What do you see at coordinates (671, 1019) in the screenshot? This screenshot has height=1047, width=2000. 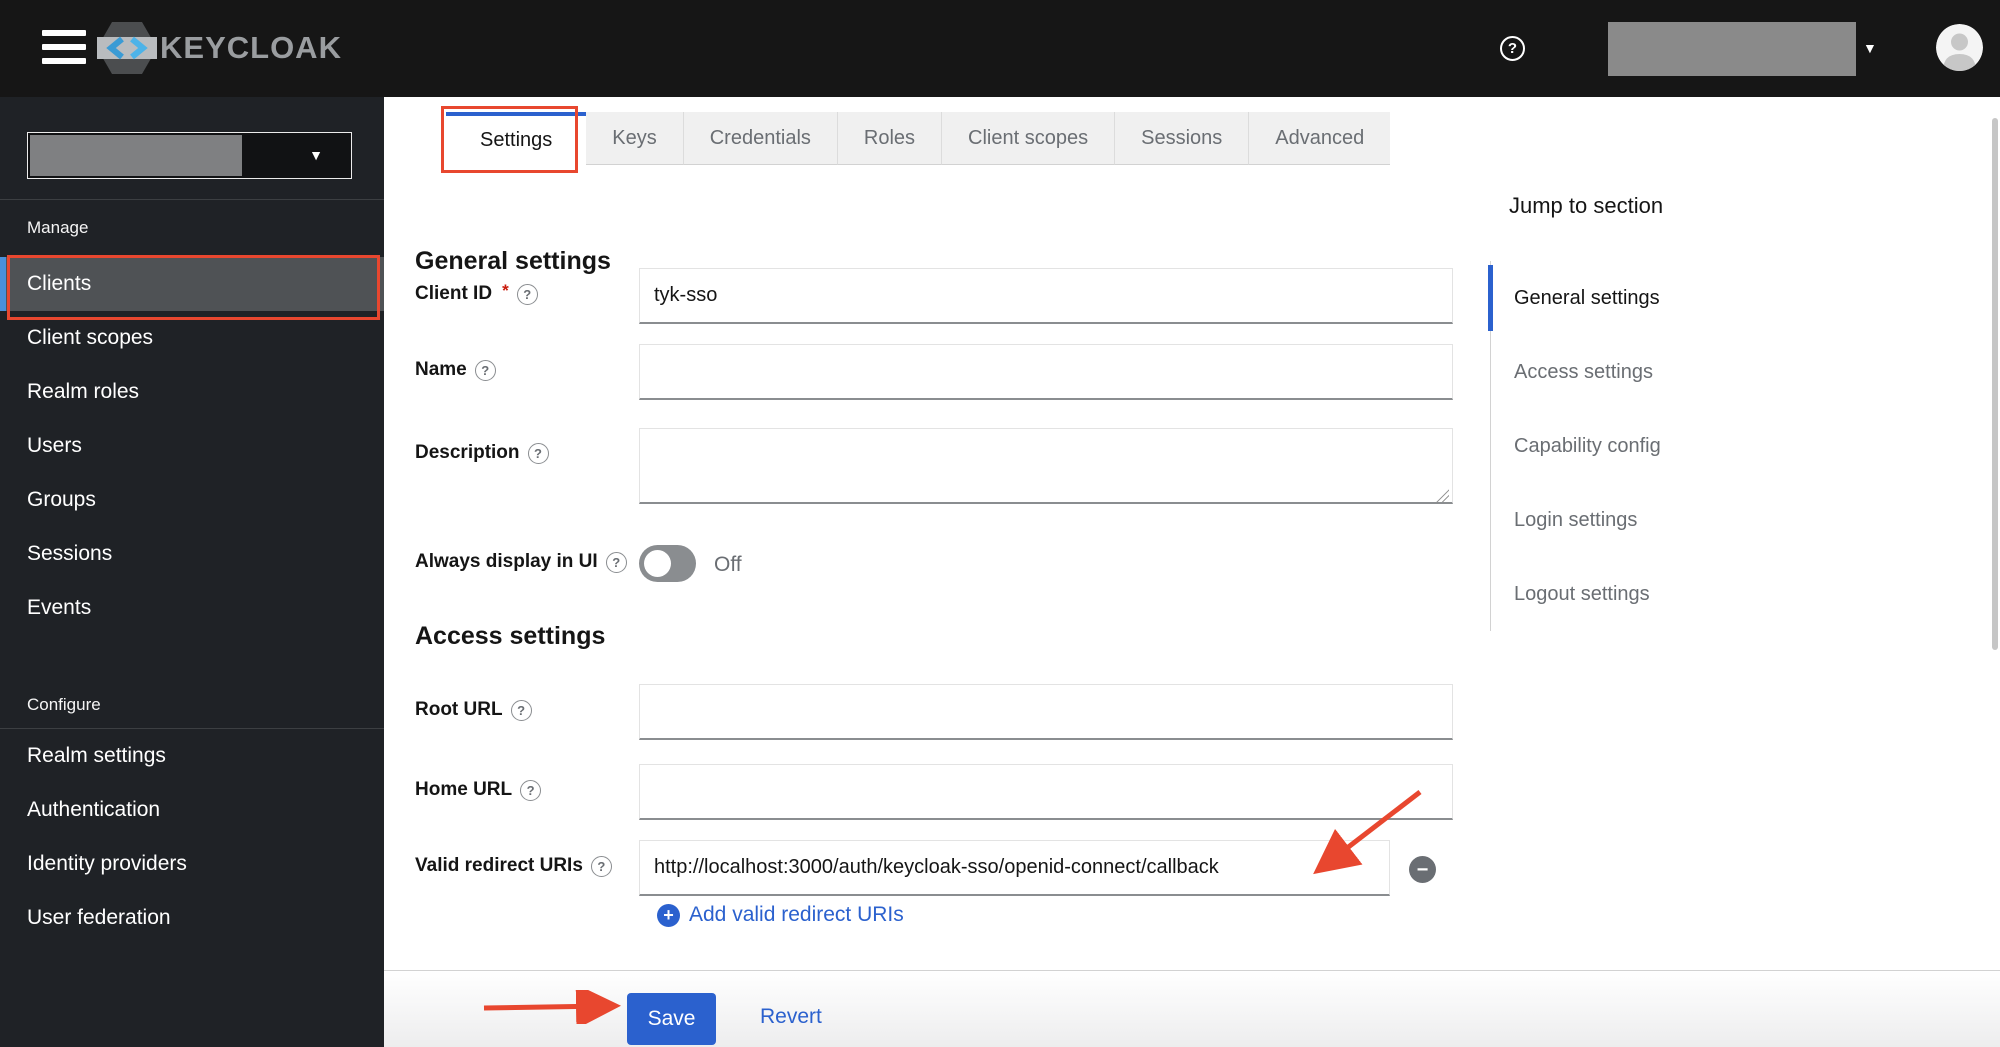 I see `save-button: Save` at bounding box center [671, 1019].